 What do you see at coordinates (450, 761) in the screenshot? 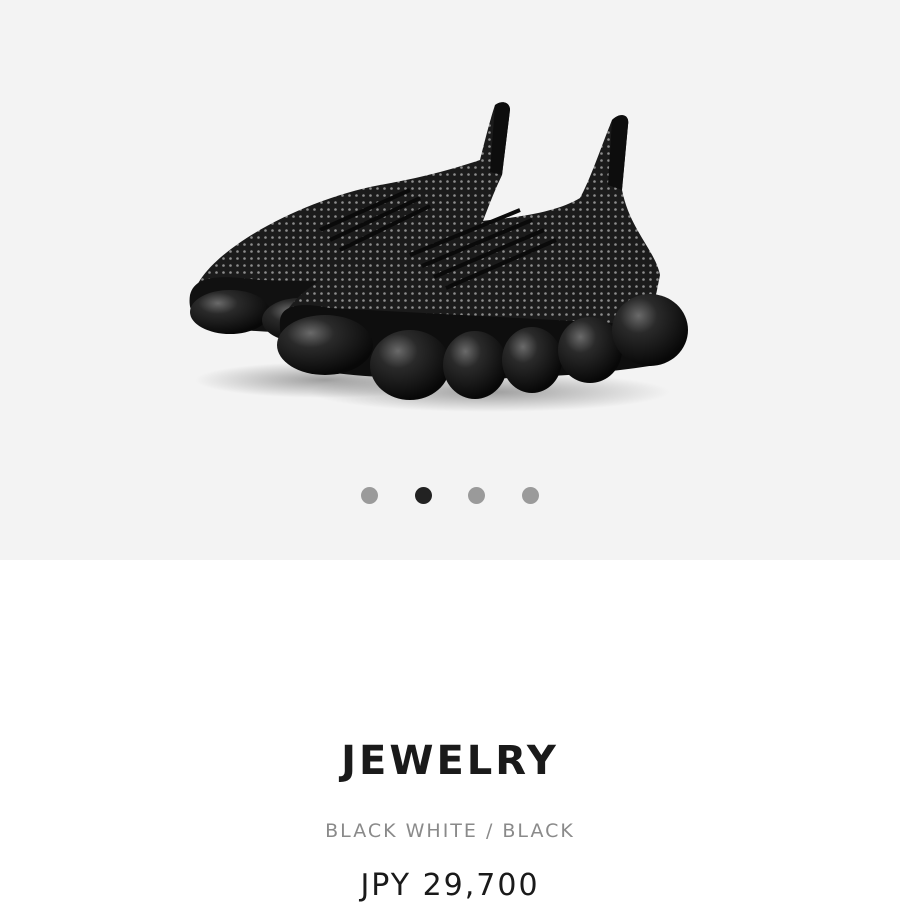
I see `product-name: JEWELRY` at bounding box center [450, 761].